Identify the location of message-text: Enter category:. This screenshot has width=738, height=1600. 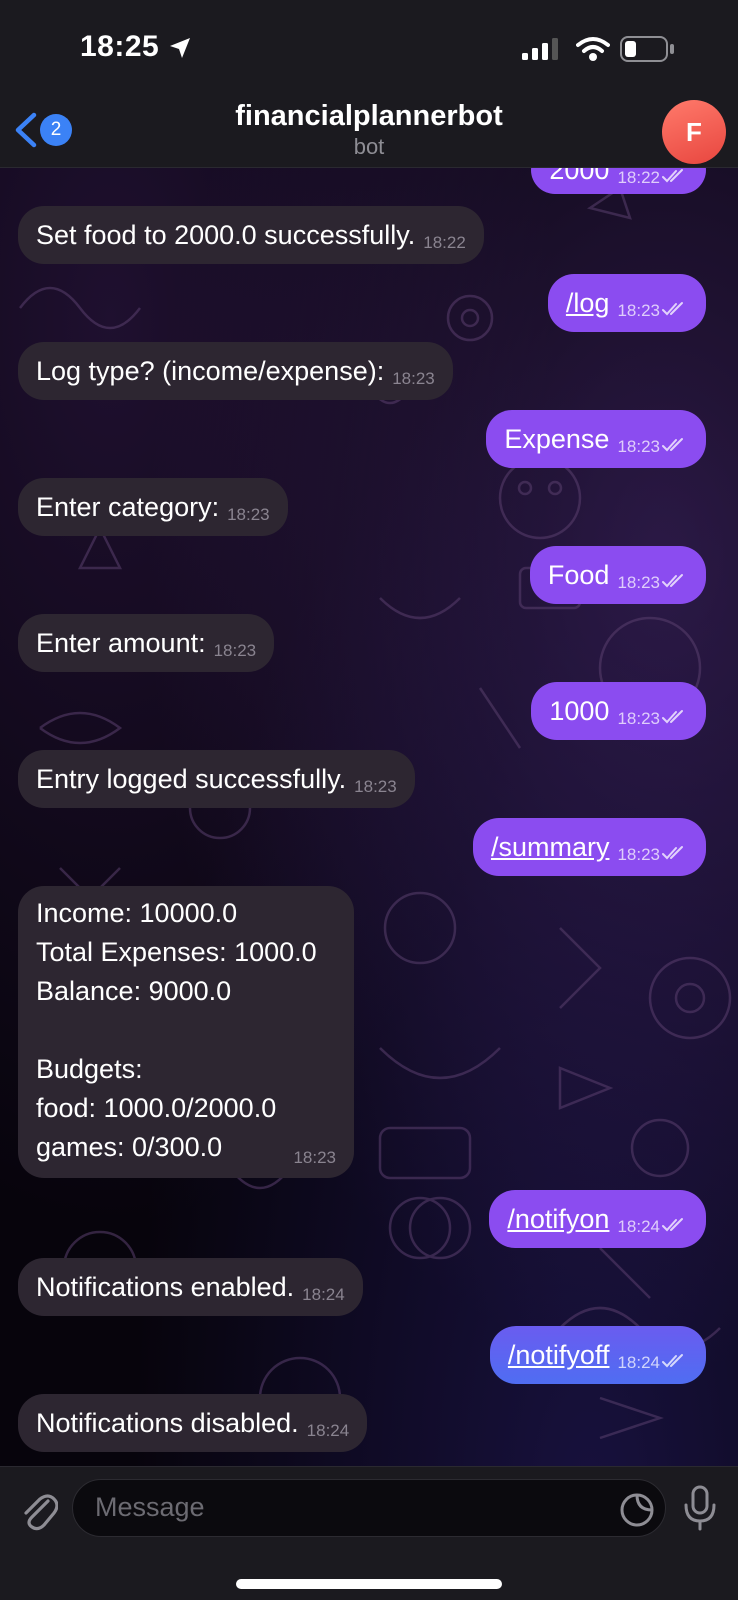
(128, 507).